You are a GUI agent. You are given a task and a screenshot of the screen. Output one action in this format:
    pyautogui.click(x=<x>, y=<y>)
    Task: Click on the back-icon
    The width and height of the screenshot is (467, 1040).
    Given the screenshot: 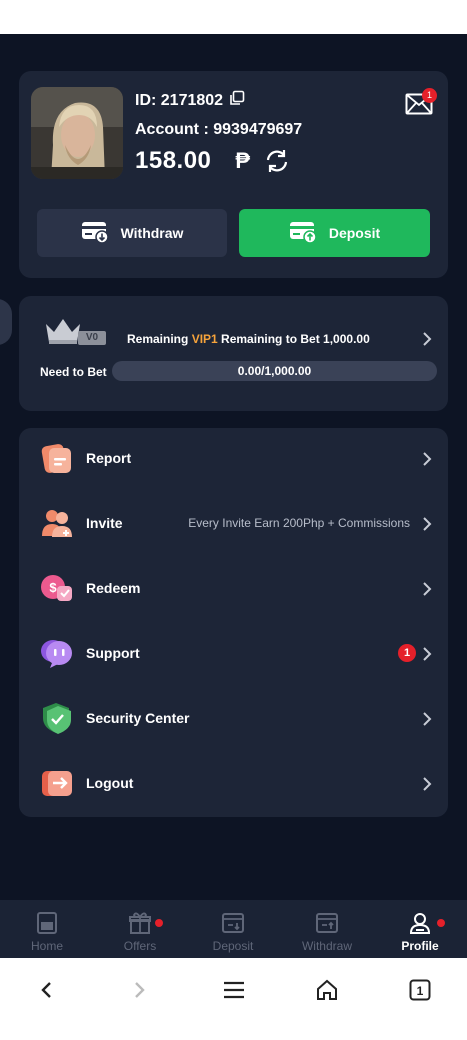 What is the action you would take?
    pyautogui.click(x=46, y=992)
    